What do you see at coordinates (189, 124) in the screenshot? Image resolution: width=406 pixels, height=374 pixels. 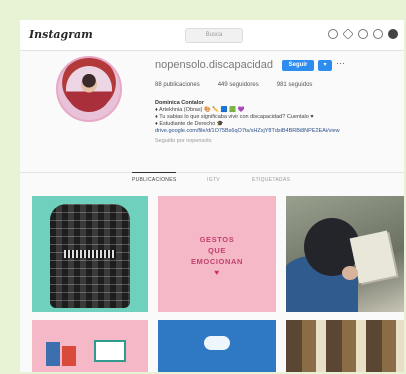 I see `bio-line: ♦ Estudiante de Derecho 🎓` at bounding box center [189, 124].